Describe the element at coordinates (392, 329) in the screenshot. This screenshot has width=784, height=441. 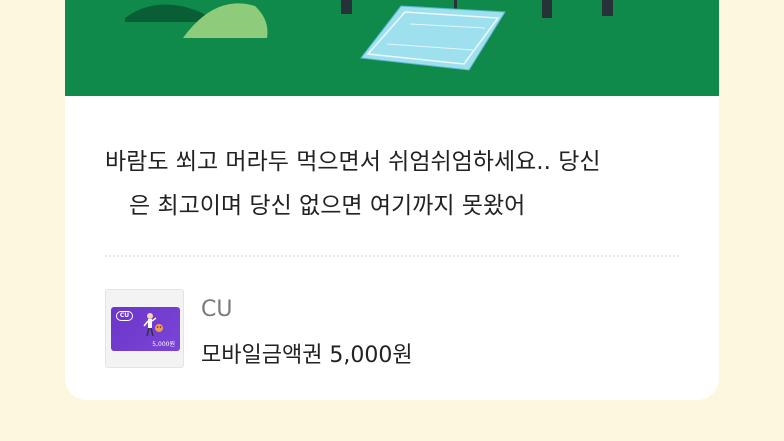
I see `product-item: CU 5,000원 CU 모바일금액권 5,000원` at that location.